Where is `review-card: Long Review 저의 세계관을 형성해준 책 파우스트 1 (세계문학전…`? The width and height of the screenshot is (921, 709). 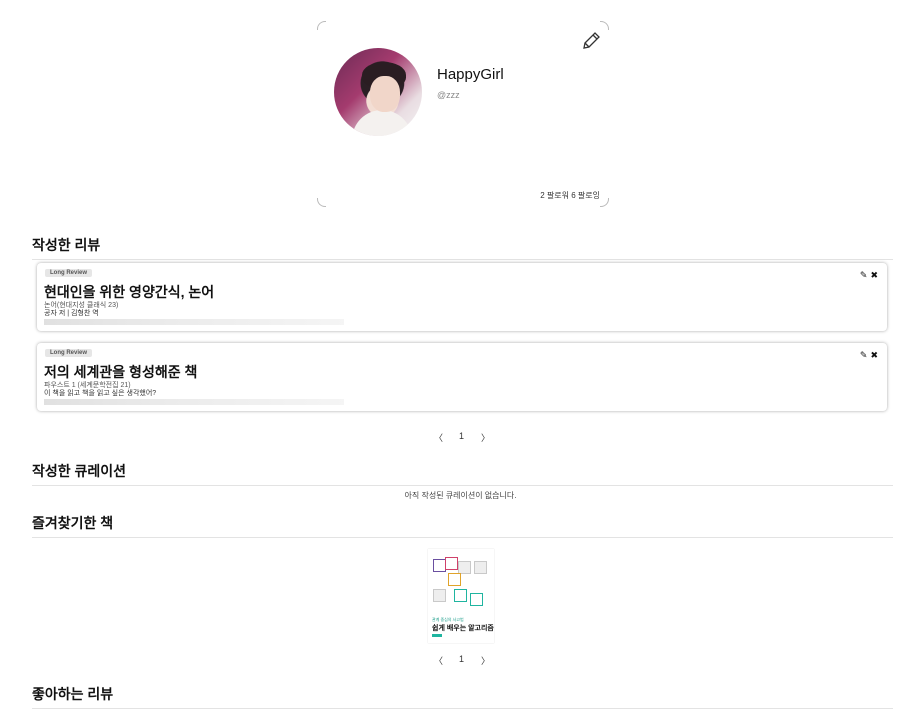 review-card: Long Review 저의 세계관을 형성해준 책 파우스트 1 (세계문학전… is located at coordinates (462, 377).